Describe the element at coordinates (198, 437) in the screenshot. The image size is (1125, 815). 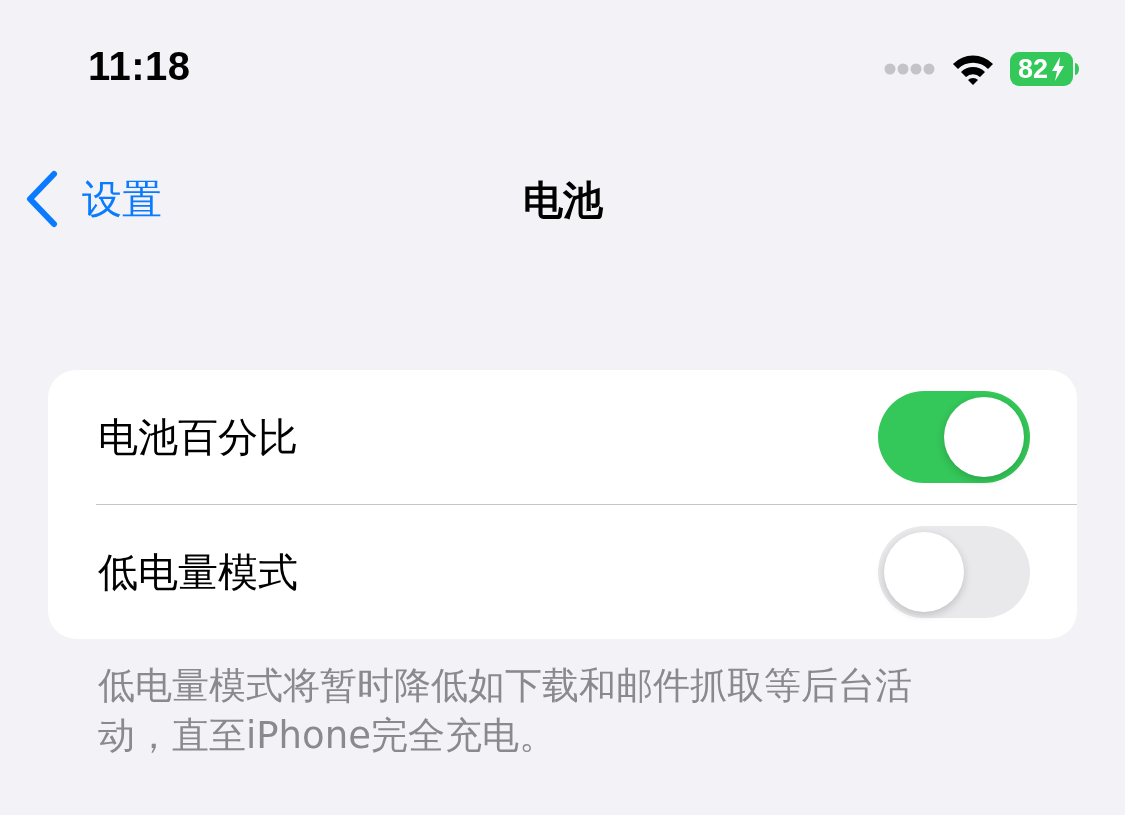
I see `setting-label: 电池百分比` at that location.